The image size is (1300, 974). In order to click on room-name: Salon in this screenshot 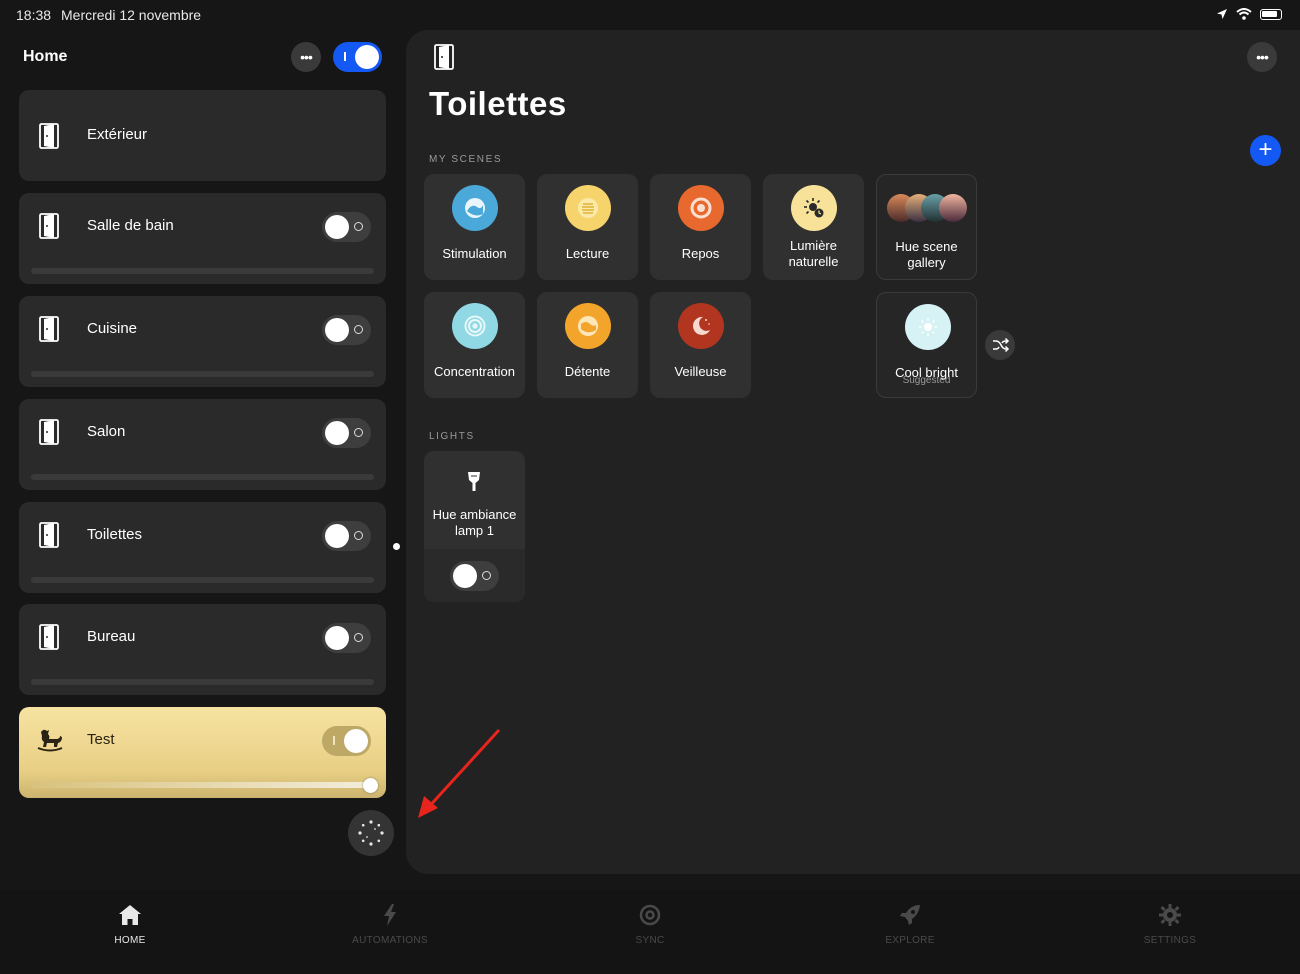, I will do `click(106, 431)`.